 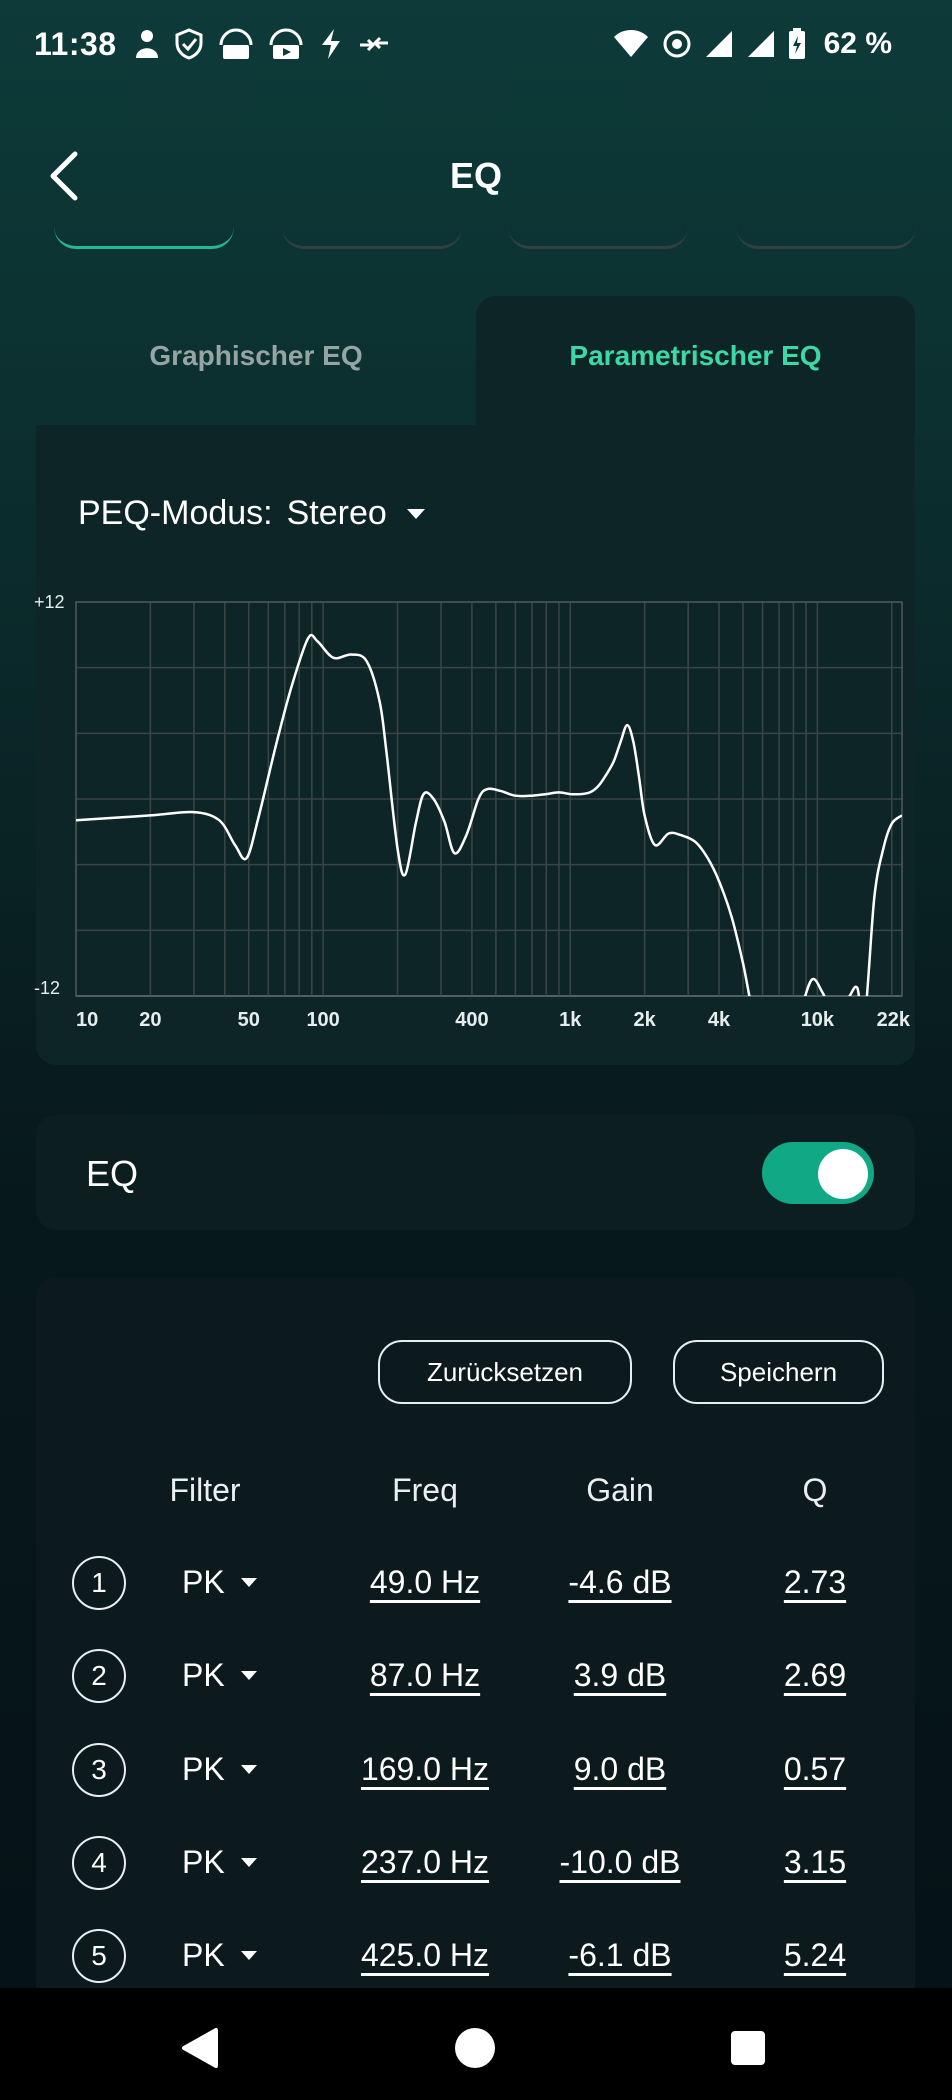 What do you see at coordinates (374, 44) in the screenshot?
I see `arrows-icon` at bounding box center [374, 44].